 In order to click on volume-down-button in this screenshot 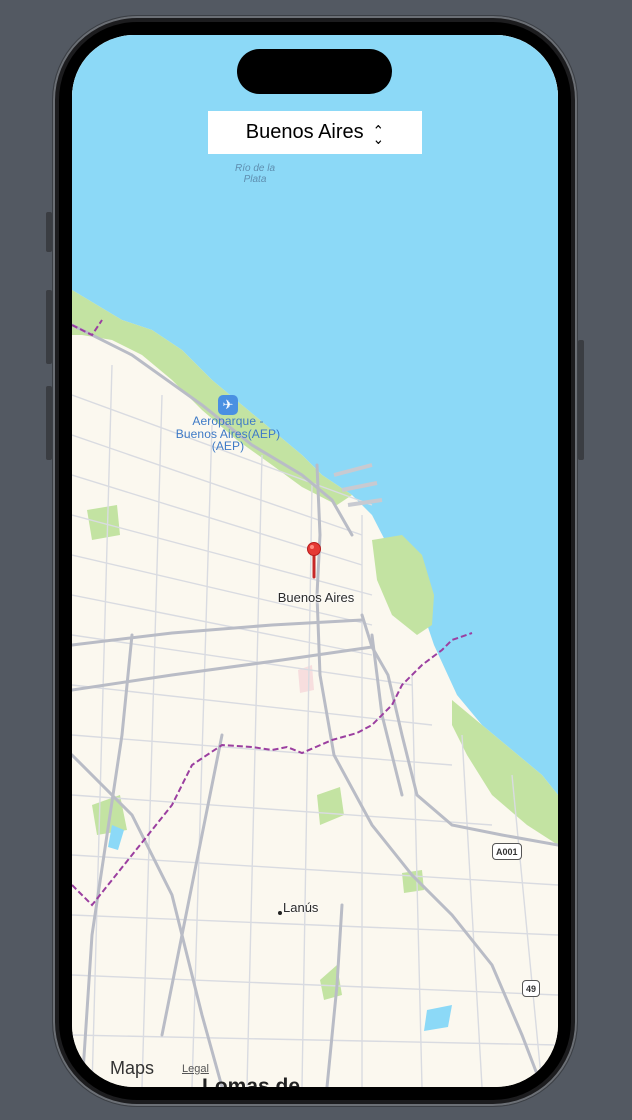, I will do `click(49, 423)`.